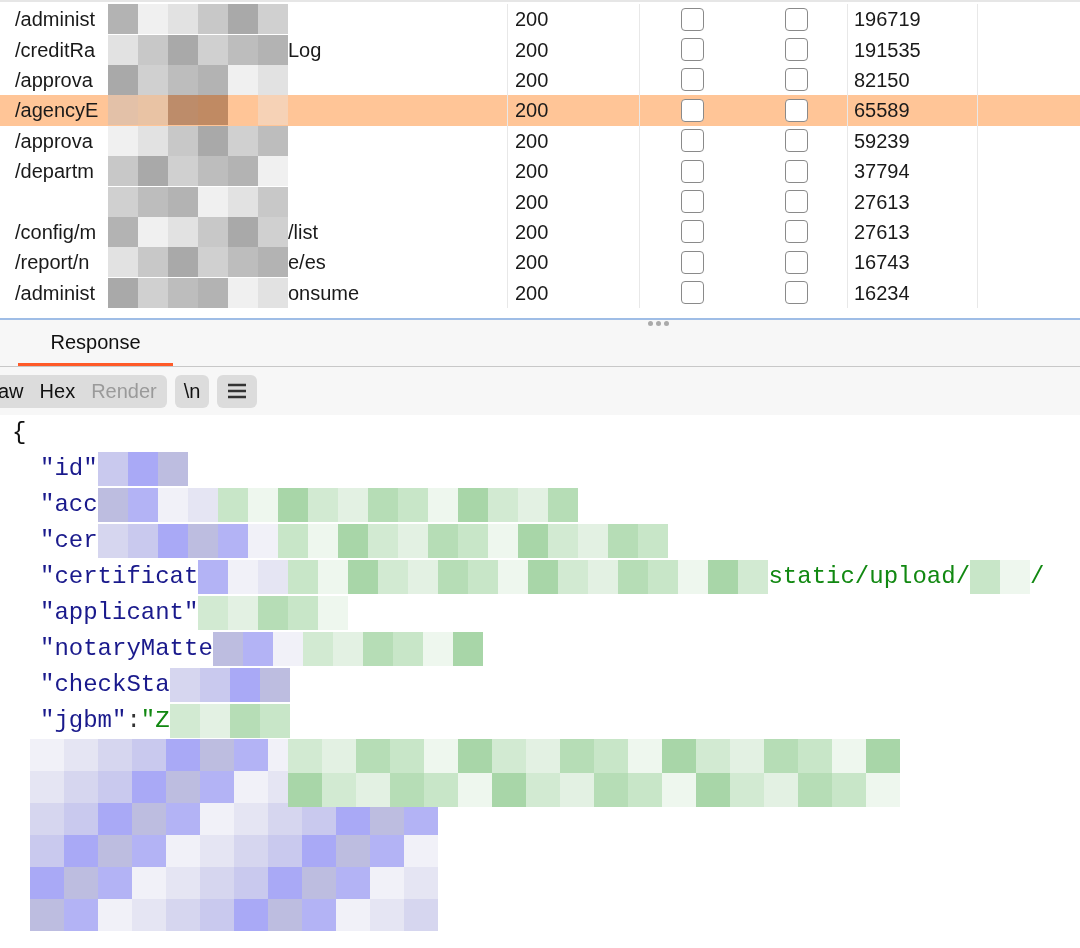  I want to click on newline-toggle-button: \n, so click(192, 391).